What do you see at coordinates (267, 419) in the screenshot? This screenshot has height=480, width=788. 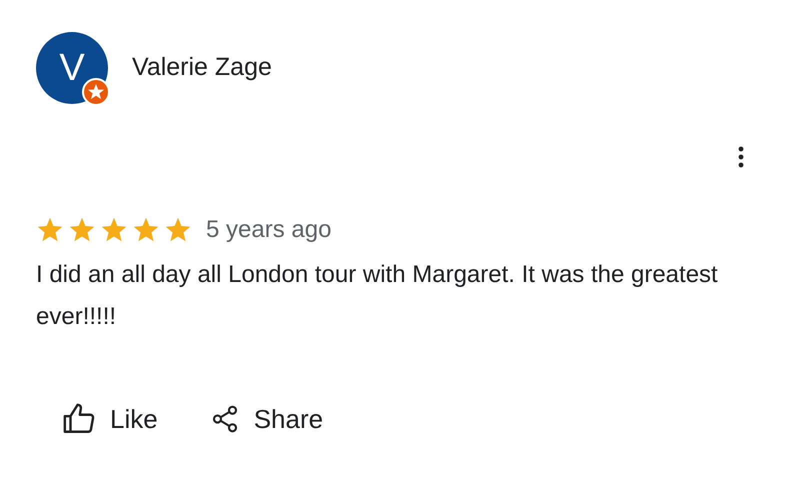 I see `share-button: Share` at bounding box center [267, 419].